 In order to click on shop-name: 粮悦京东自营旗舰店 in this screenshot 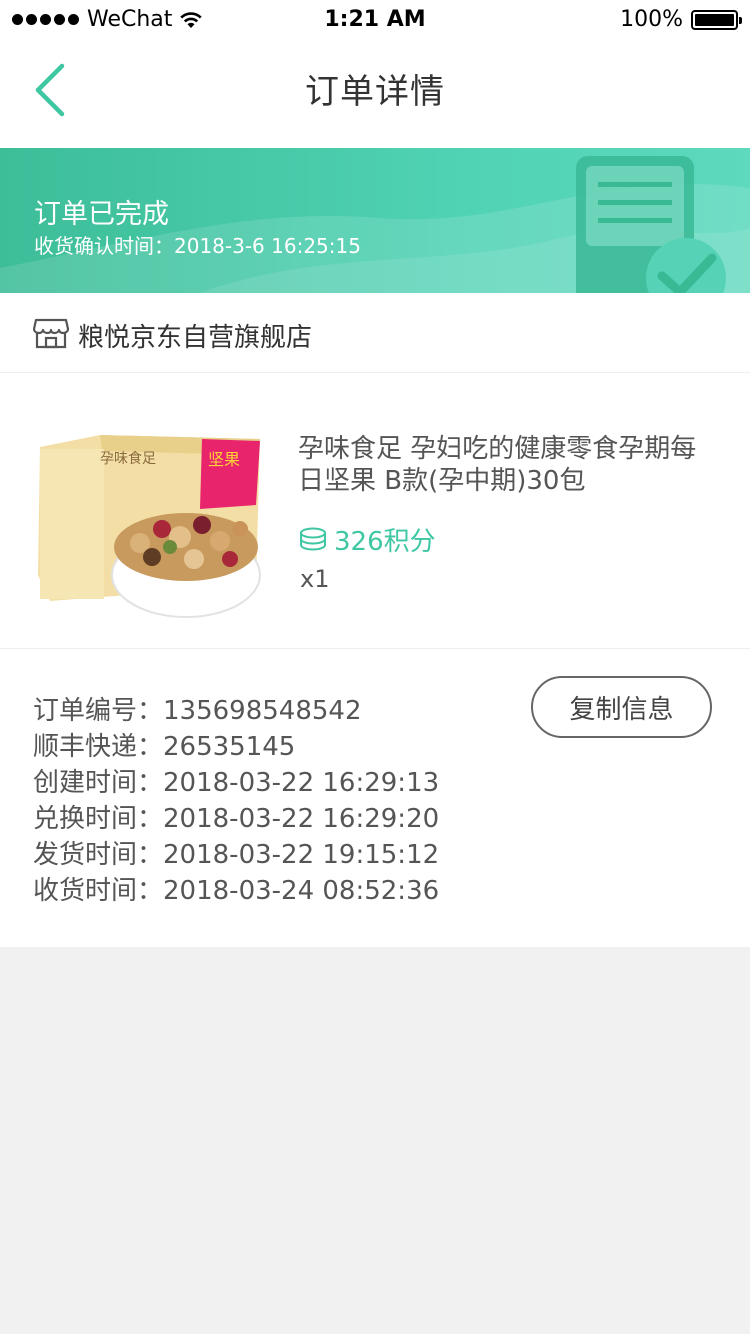, I will do `click(195, 338)`.